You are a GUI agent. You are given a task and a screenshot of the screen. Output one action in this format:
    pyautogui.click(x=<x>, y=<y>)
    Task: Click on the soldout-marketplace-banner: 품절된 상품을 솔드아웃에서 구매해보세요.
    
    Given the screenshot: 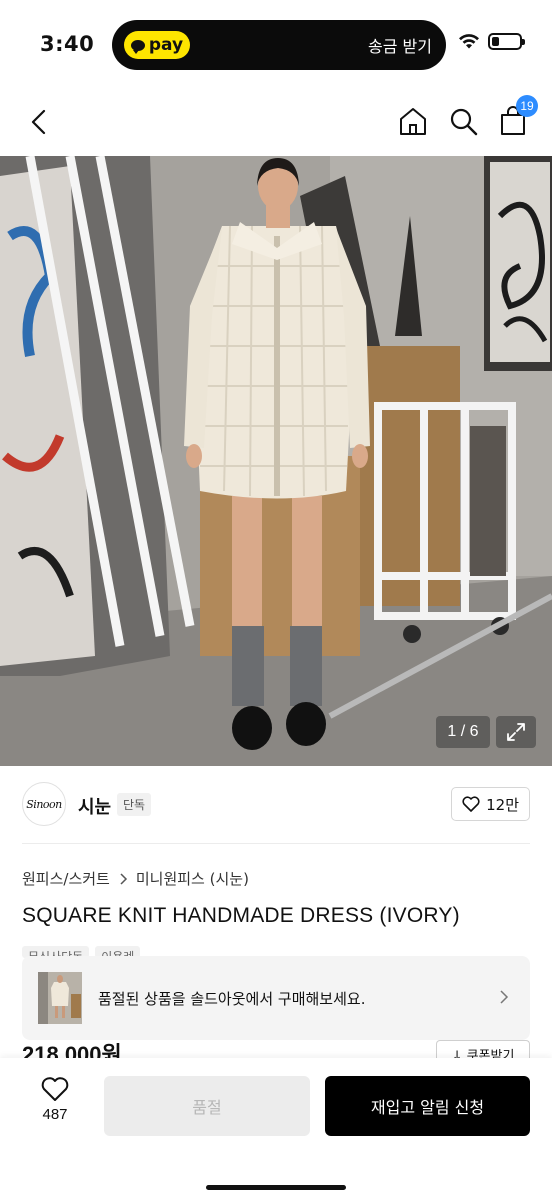 What is the action you would take?
    pyautogui.click(x=276, y=998)
    